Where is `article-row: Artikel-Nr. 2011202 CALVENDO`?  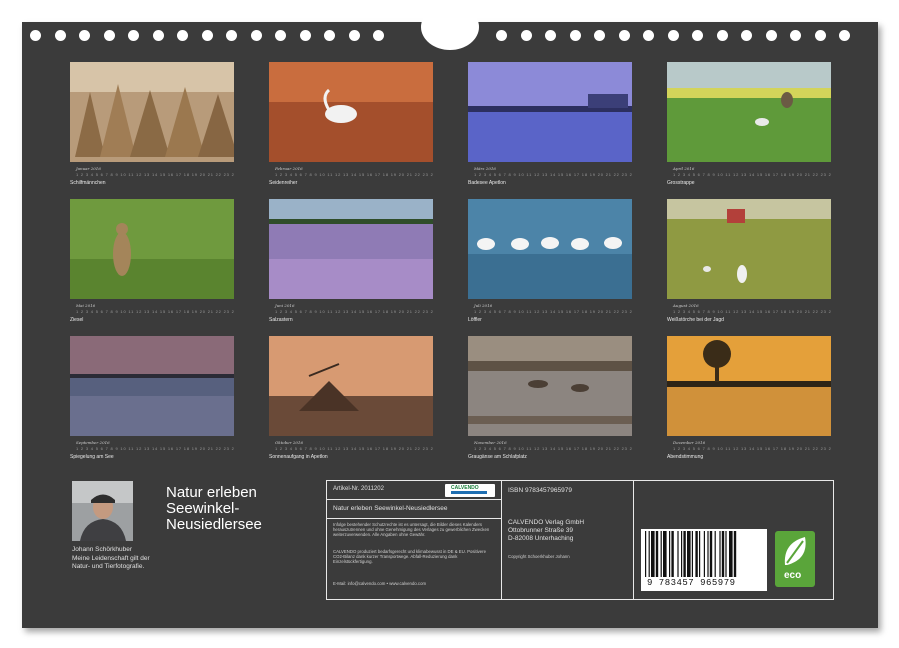 article-row: Artikel-Nr. 2011202 CALVENDO is located at coordinates (414, 490).